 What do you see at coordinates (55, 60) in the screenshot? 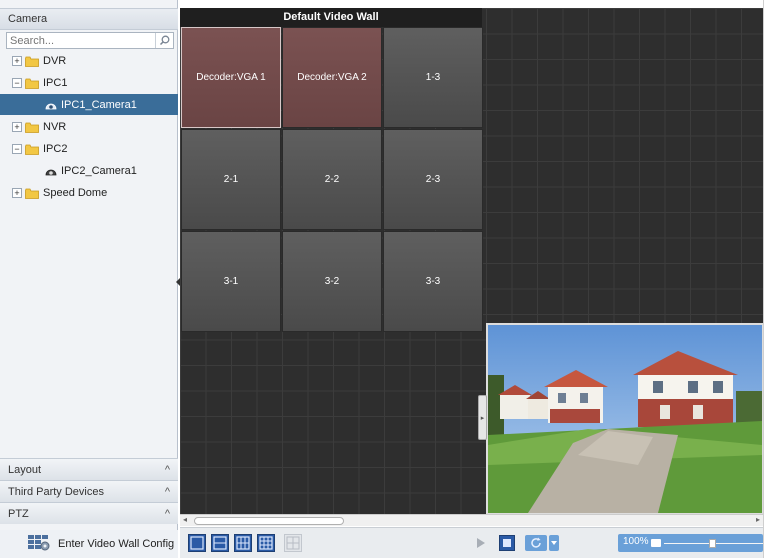
I see `tree-item-label: DVR` at bounding box center [55, 60].